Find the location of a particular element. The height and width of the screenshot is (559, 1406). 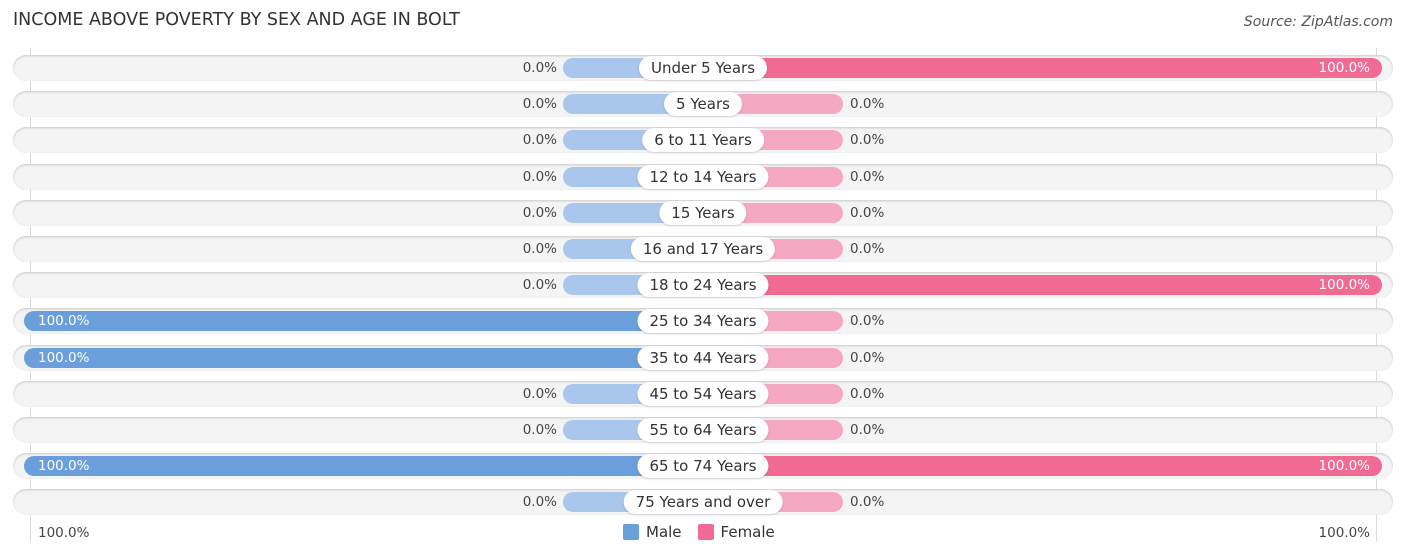

category-label: 65 to 74 Years is located at coordinates (703, 466).